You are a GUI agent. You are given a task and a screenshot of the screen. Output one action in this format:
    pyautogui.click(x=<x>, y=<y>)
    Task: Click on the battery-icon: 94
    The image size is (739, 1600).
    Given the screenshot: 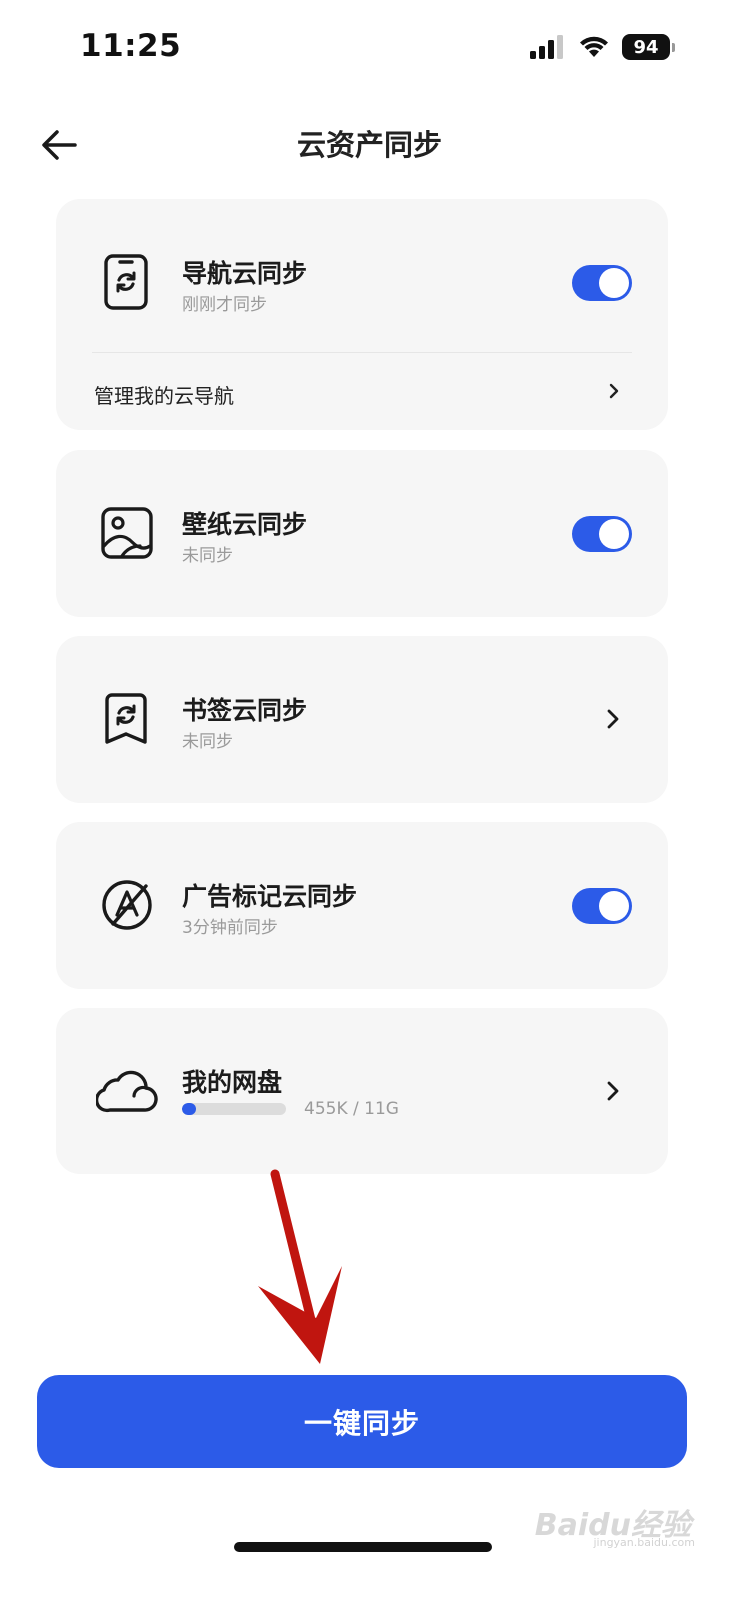 What is the action you would take?
    pyautogui.click(x=648, y=47)
    